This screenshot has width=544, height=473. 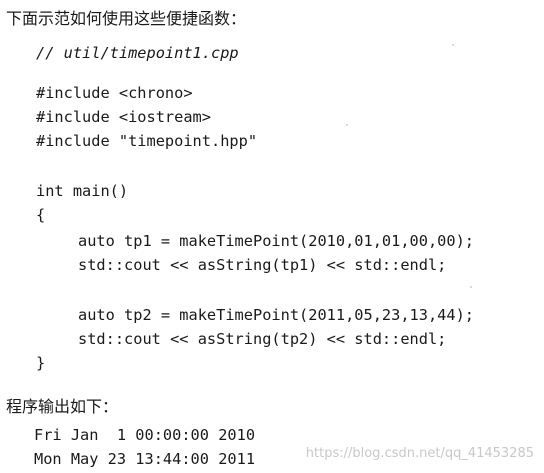 What do you see at coordinates (145, 459) in the screenshot?
I see `output-line: Mon May 23 13:44:00 2011` at bounding box center [145, 459].